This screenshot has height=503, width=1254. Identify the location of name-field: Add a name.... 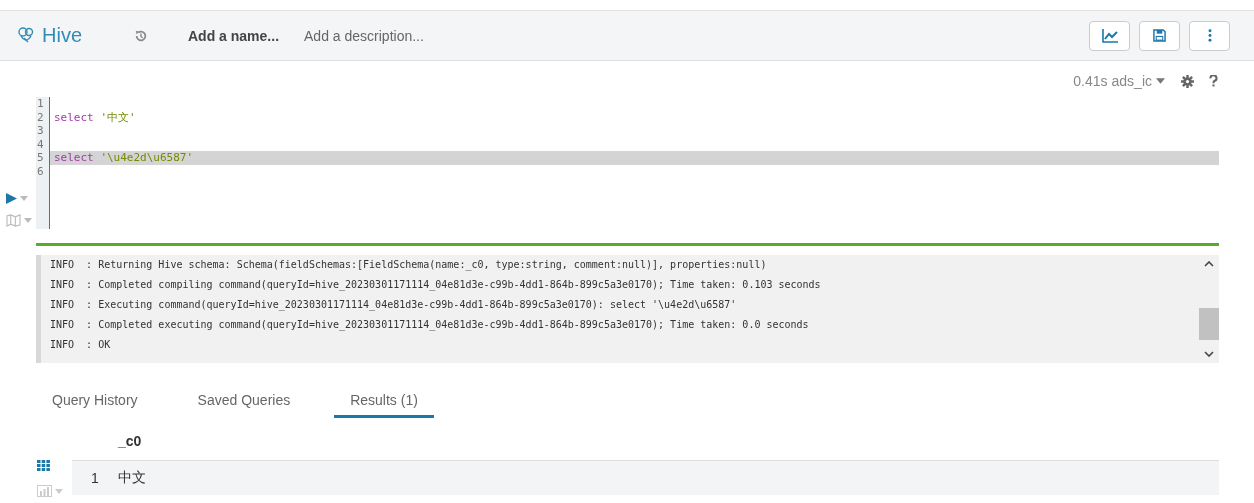
(234, 35).